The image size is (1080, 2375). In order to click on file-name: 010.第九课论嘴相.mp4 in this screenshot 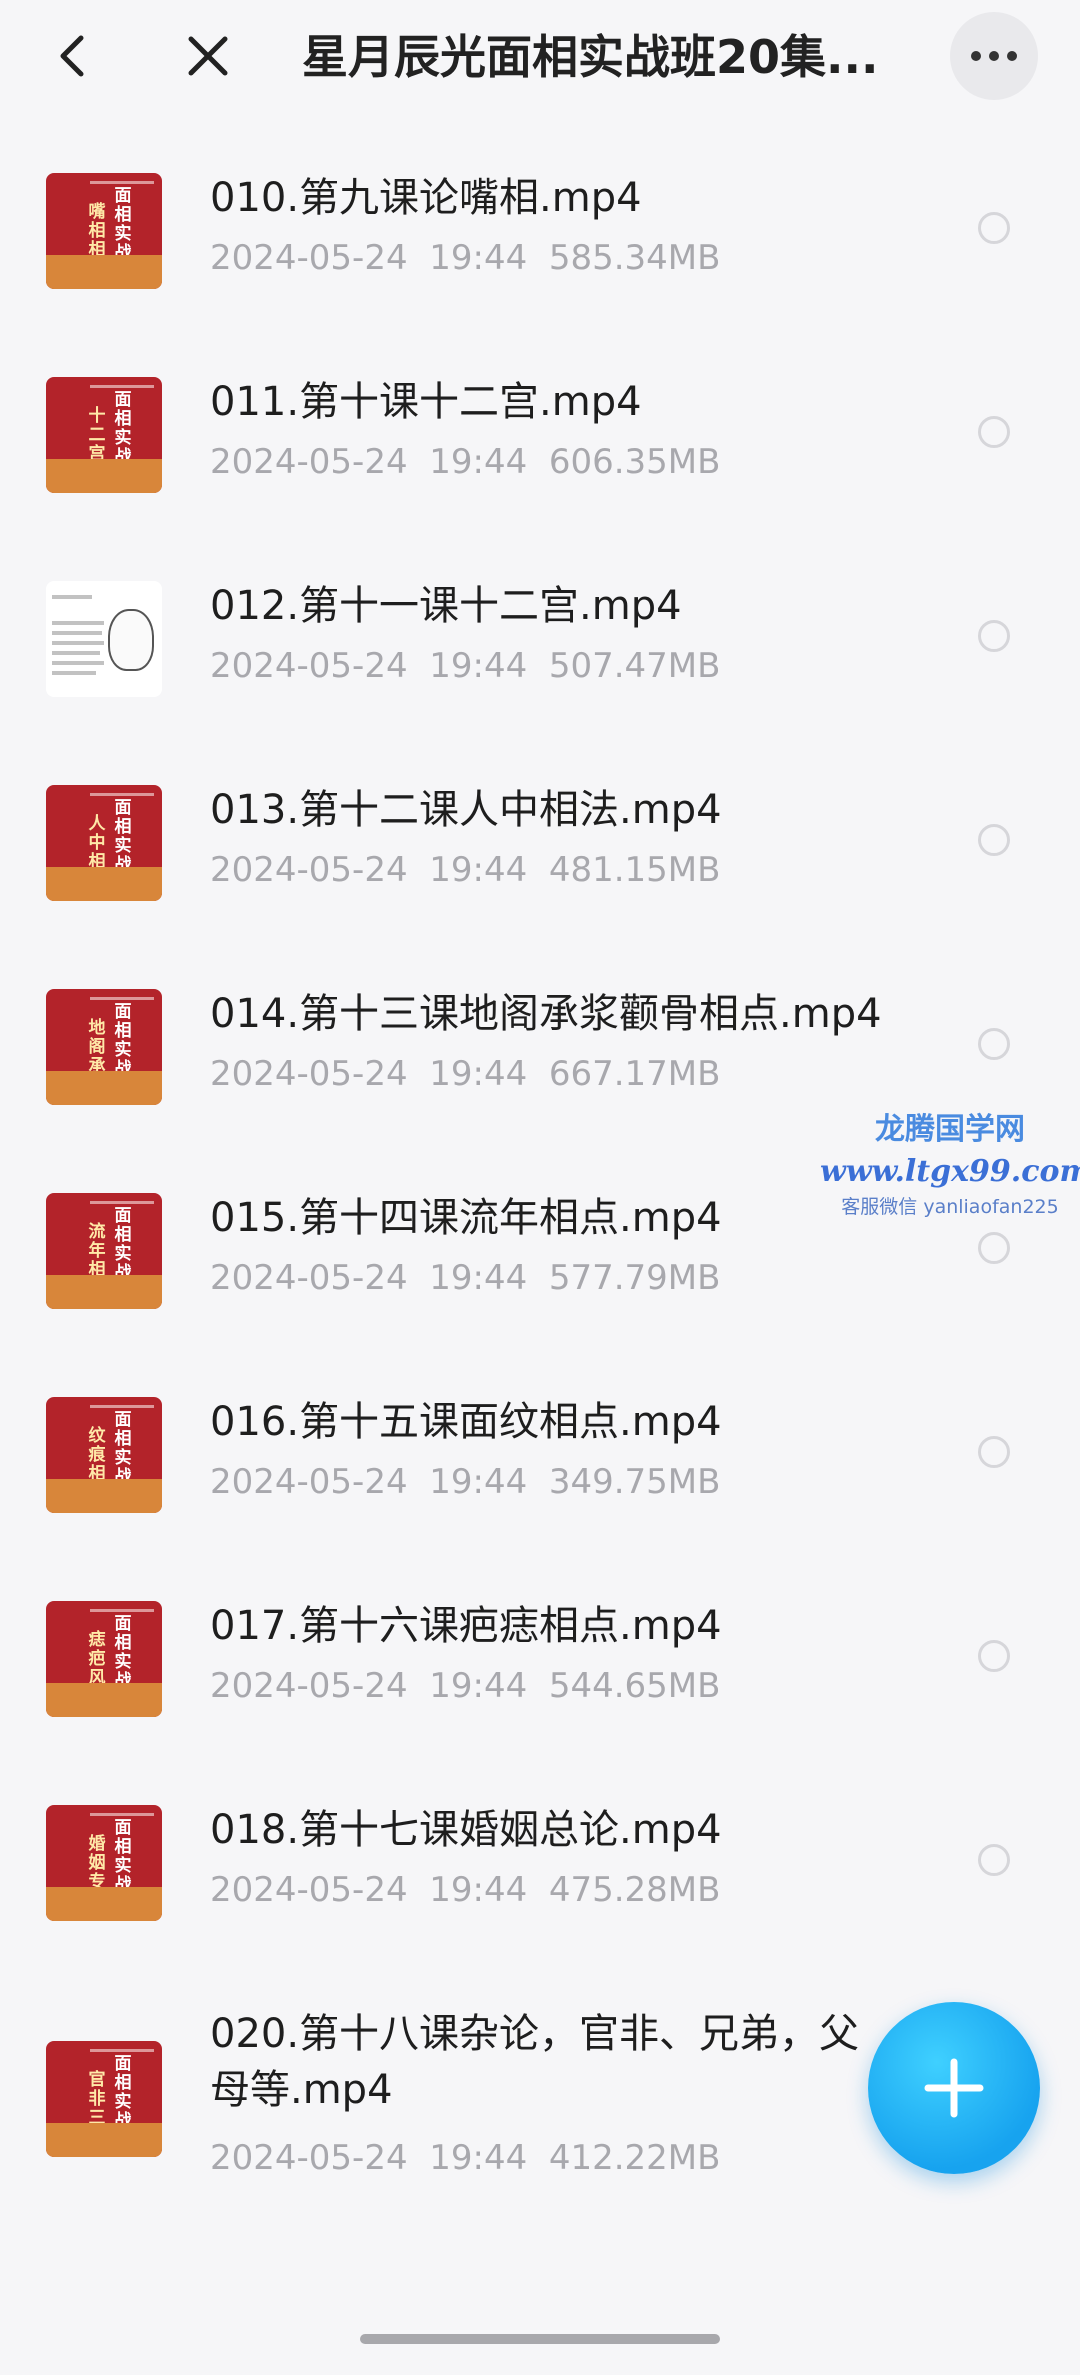, I will do `click(426, 198)`.